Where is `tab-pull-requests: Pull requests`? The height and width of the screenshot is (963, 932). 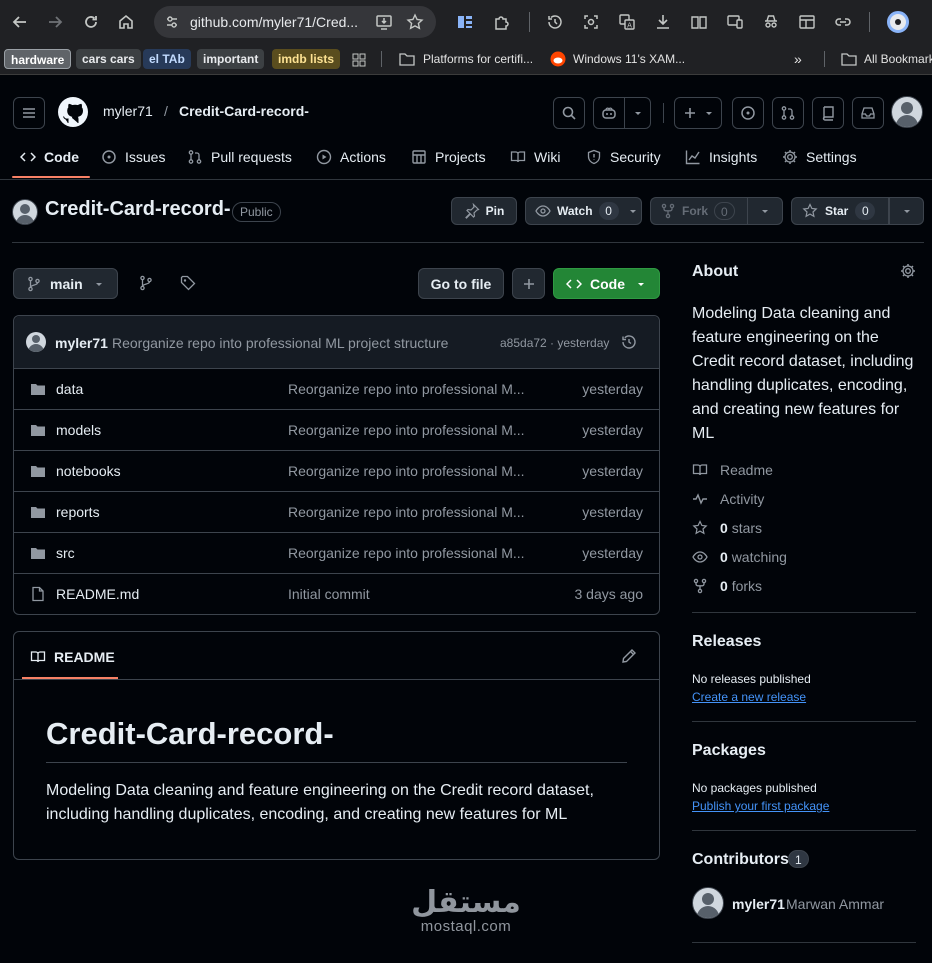
tab-pull-requests: Pull requests is located at coordinates (239, 157).